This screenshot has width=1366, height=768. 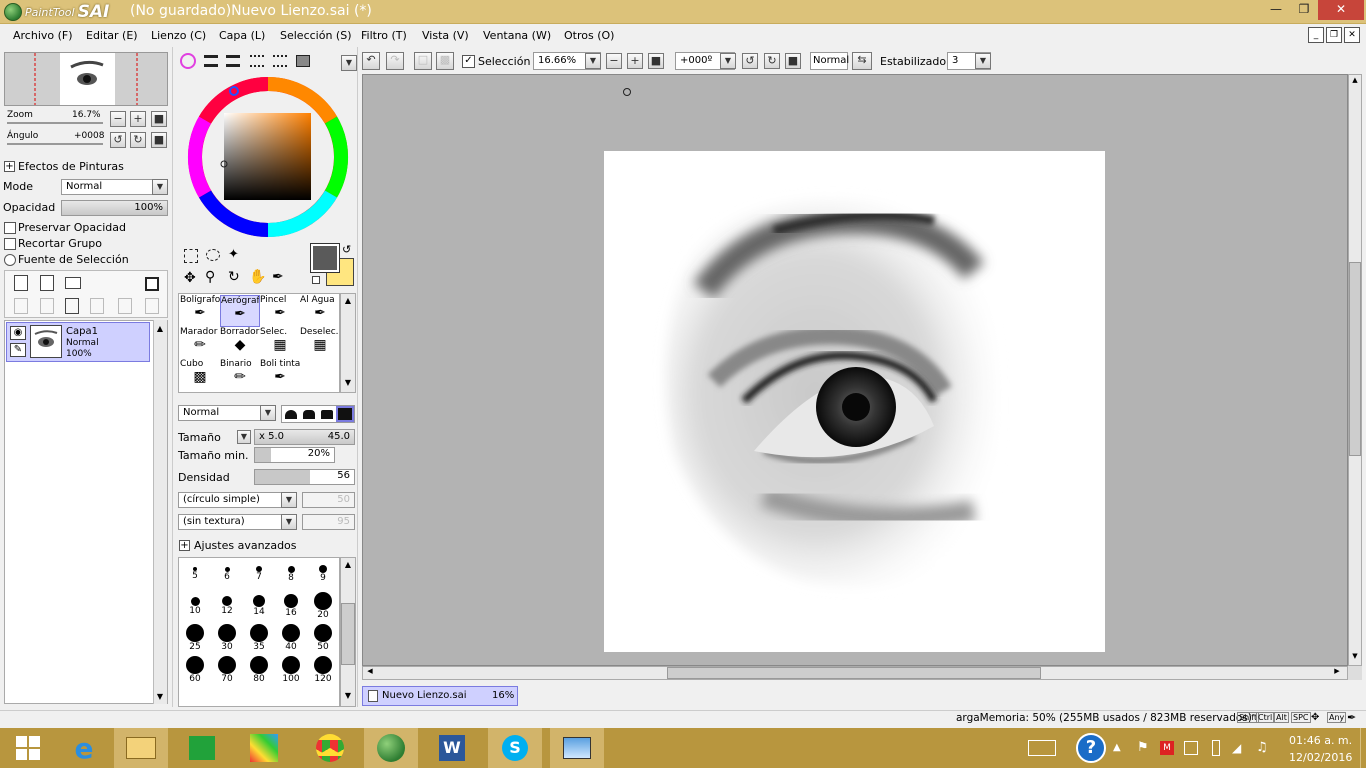 What do you see at coordinates (1236, 748) in the screenshot?
I see `signal-icon: ◢` at bounding box center [1236, 748].